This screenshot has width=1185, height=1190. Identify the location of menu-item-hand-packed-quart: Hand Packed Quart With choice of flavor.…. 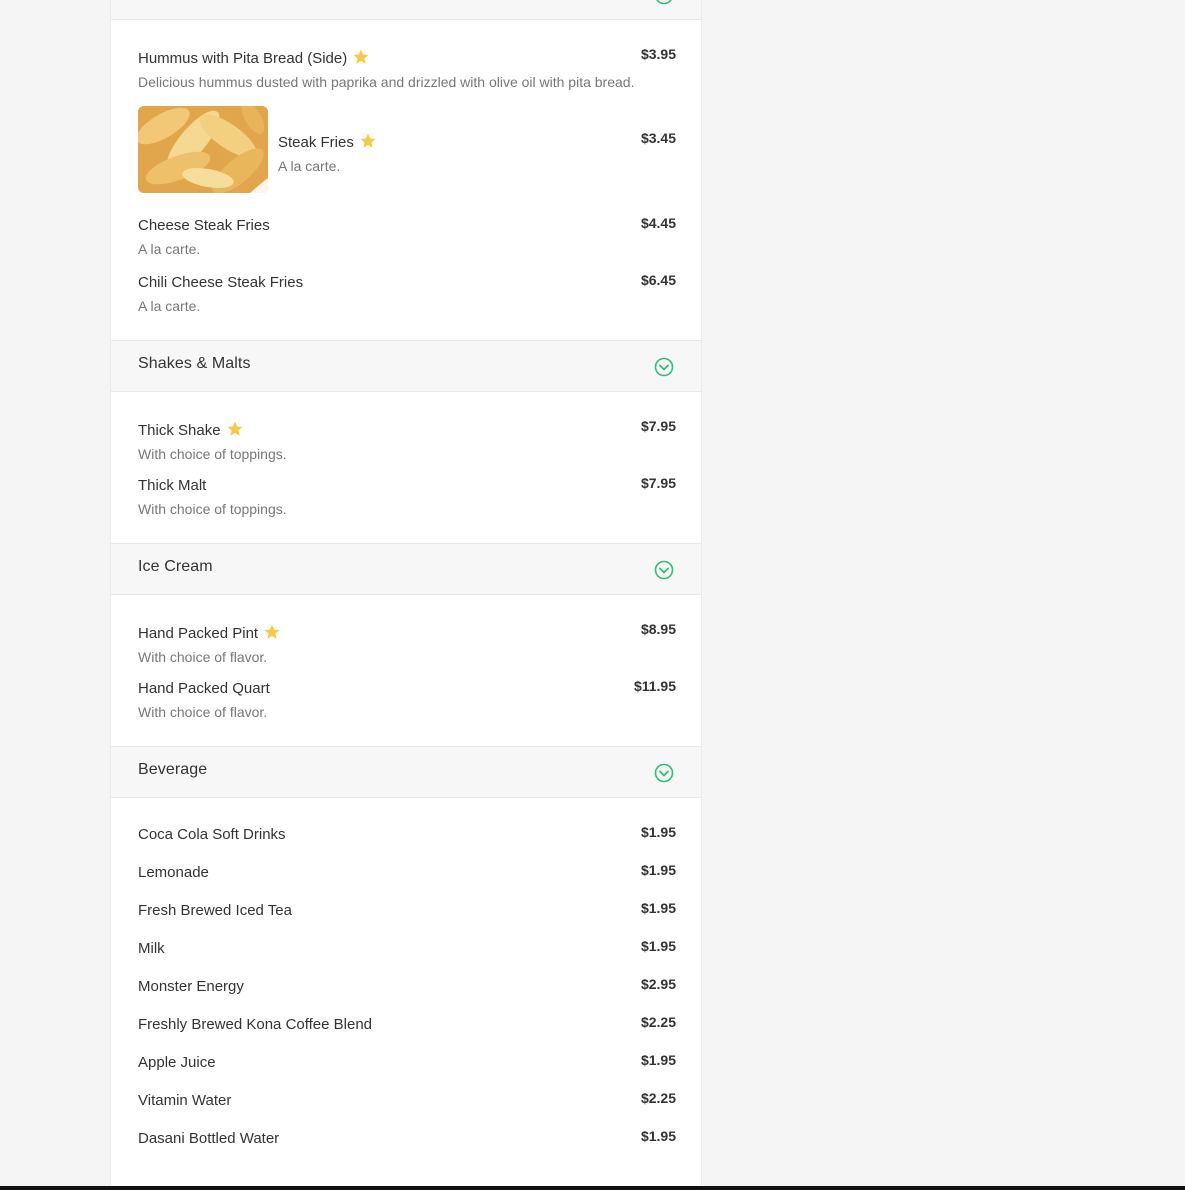
(407, 699).